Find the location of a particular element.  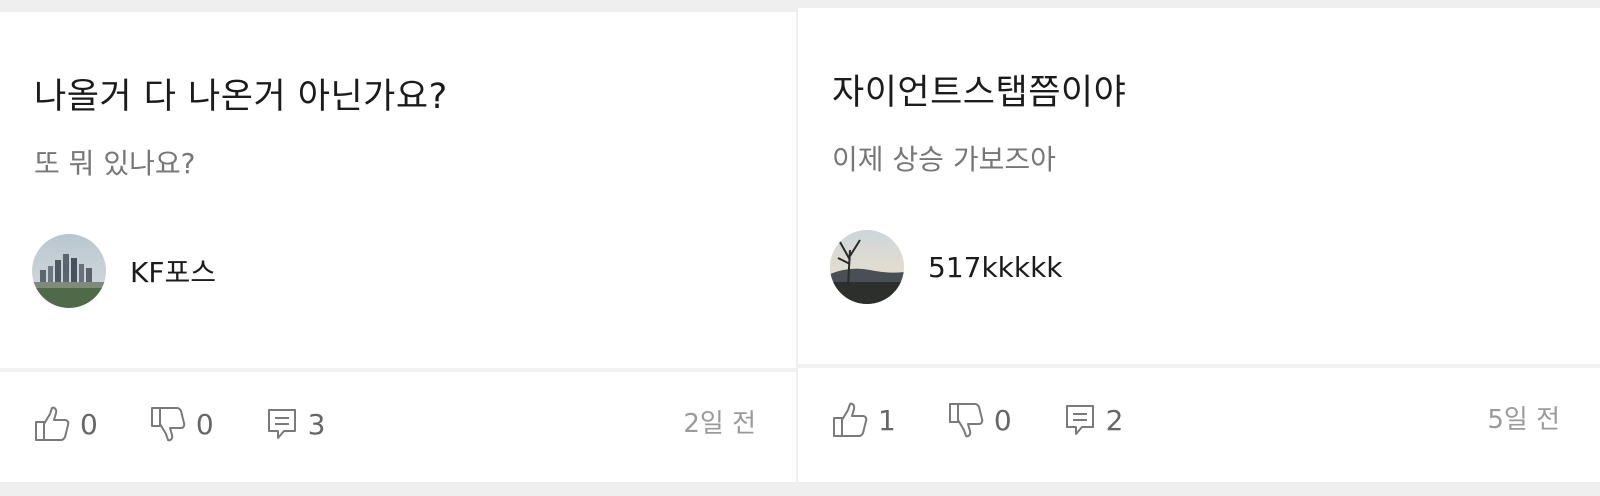

username: KF포스 is located at coordinates (173, 271).